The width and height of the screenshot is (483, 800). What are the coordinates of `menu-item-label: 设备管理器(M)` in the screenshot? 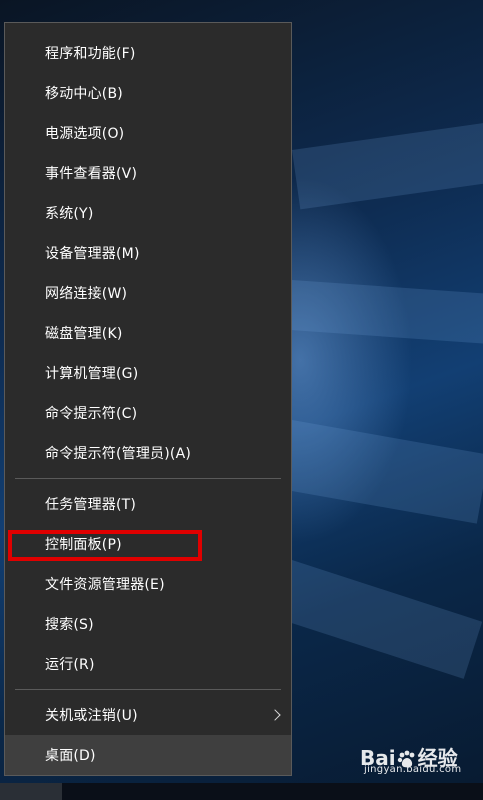 It's located at (92, 254).